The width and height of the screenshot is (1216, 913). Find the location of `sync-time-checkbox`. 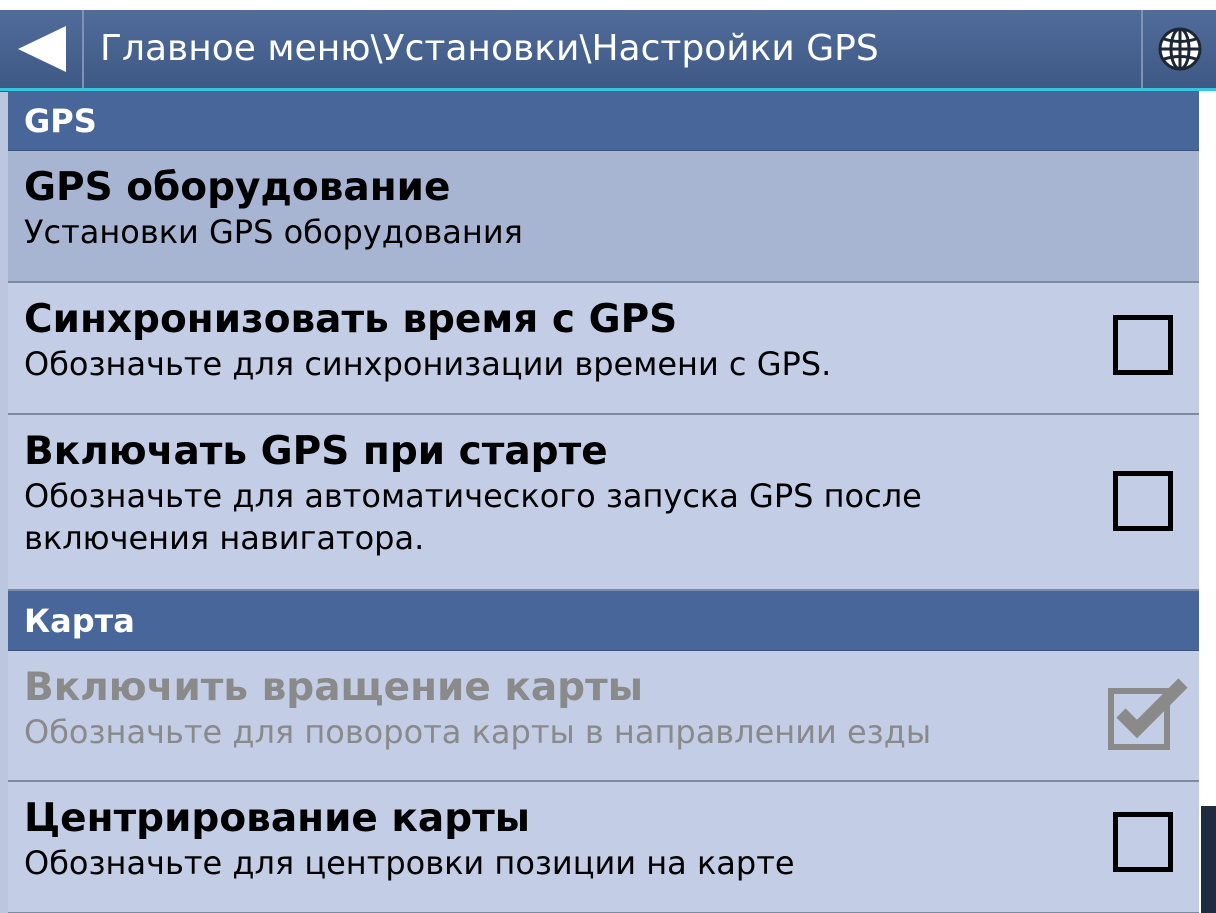

sync-time-checkbox is located at coordinates (1143, 345).